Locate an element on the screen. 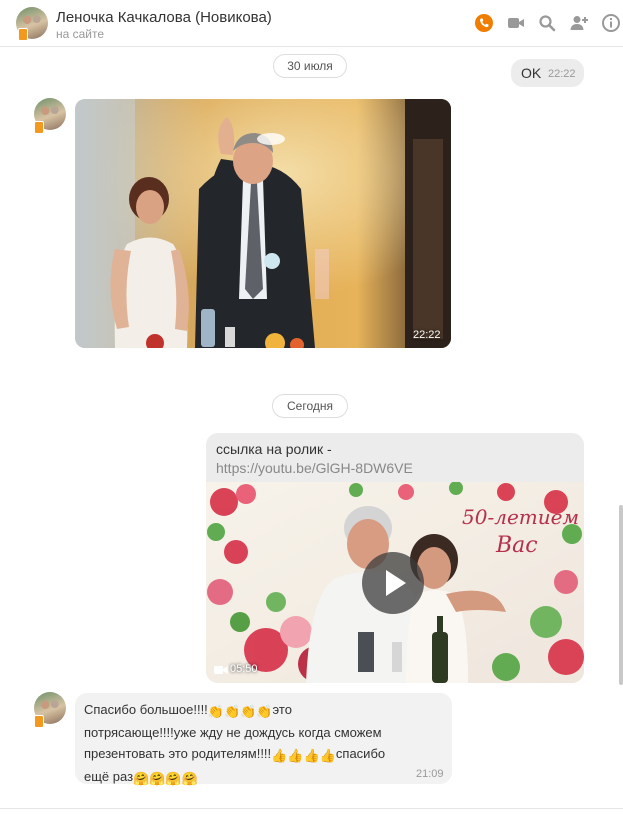  add-user-icon is located at coordinates (579, 23).